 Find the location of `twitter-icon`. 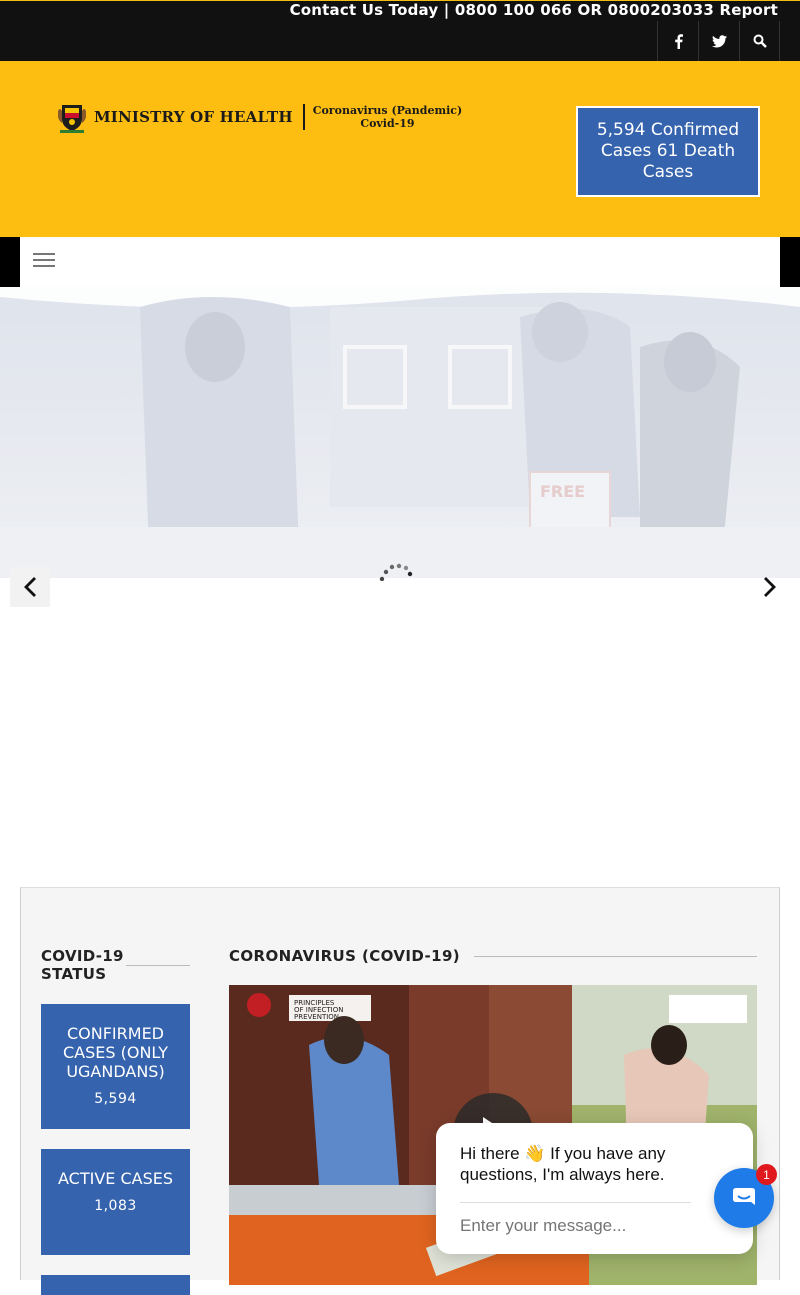

twitter-icon is located at coordinates (718, 41).